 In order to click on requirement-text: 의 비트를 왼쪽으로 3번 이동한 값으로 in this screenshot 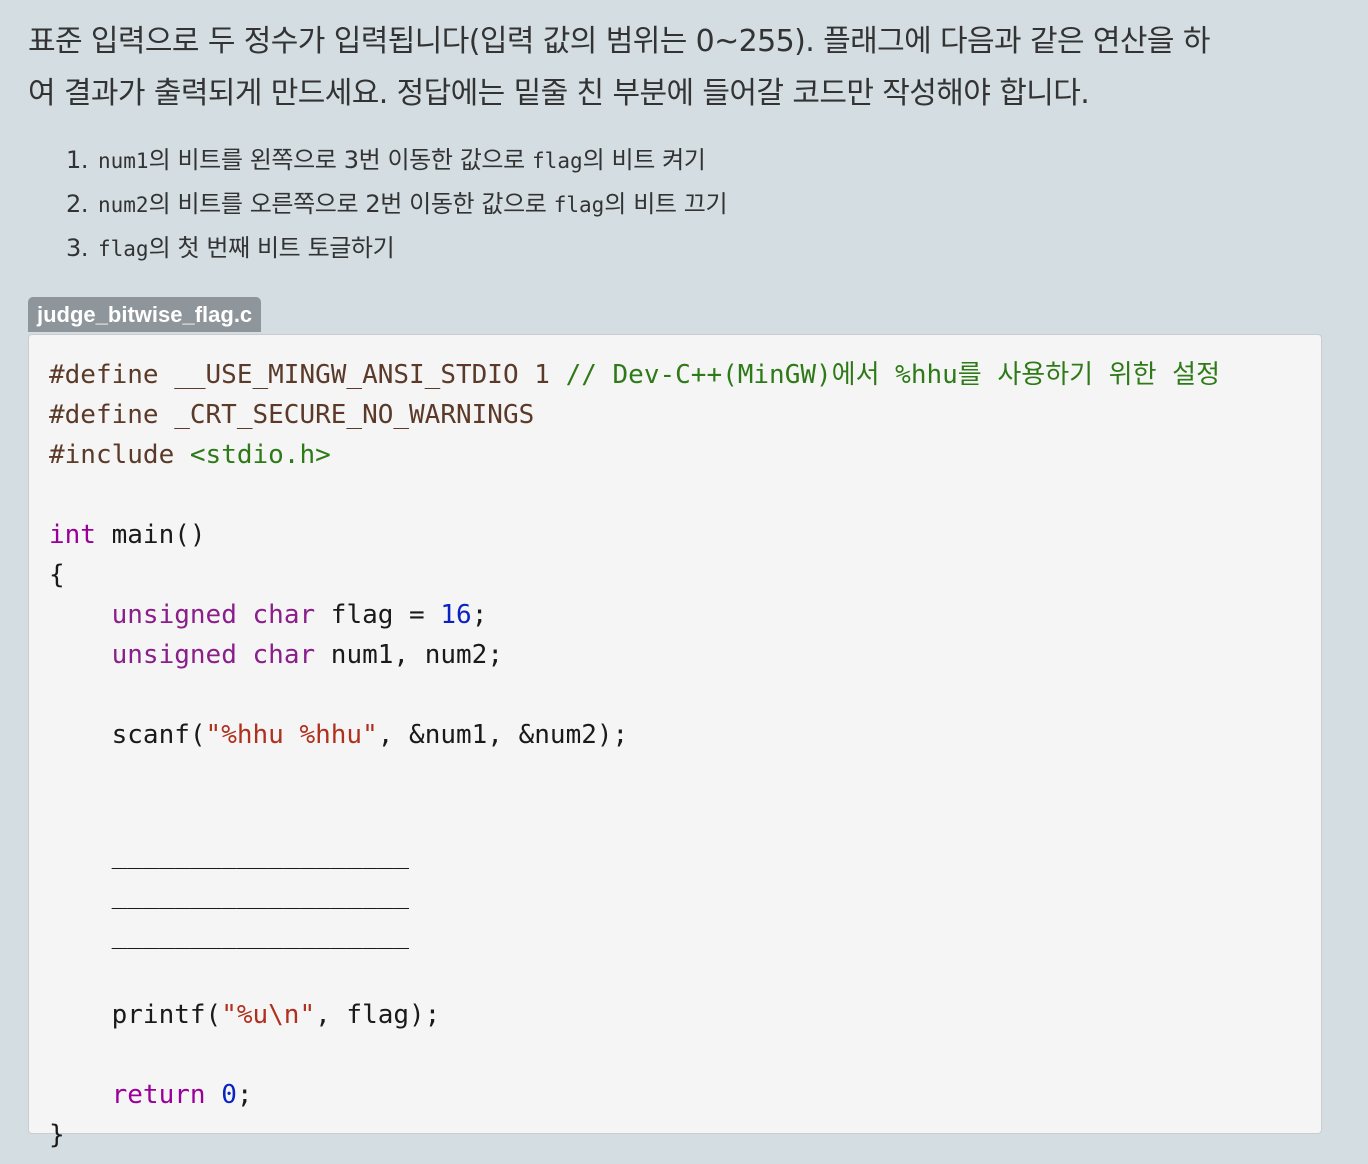, I will do `click(340, 160)`.